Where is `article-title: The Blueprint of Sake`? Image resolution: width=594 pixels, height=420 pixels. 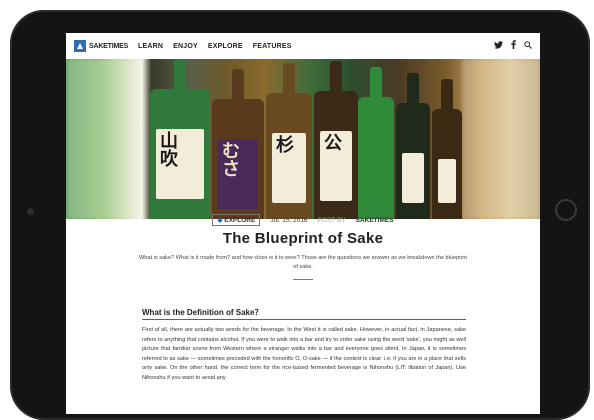
article-title: The Blueprint of Sake is located at coordinates (303, 238).